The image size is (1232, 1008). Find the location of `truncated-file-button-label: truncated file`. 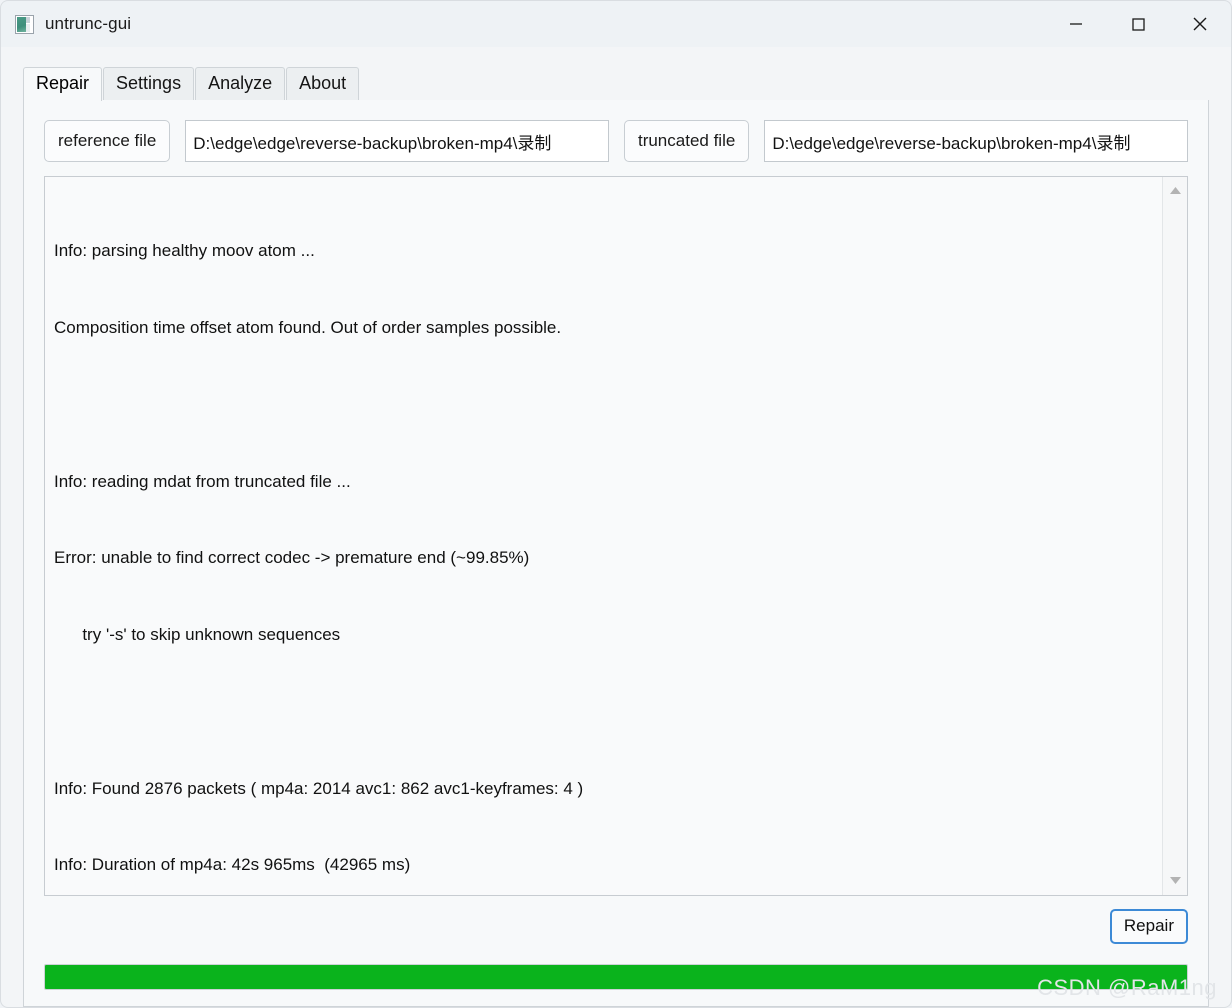

truncated-file-button-label: truncated file is located at coordinates (686, 140).